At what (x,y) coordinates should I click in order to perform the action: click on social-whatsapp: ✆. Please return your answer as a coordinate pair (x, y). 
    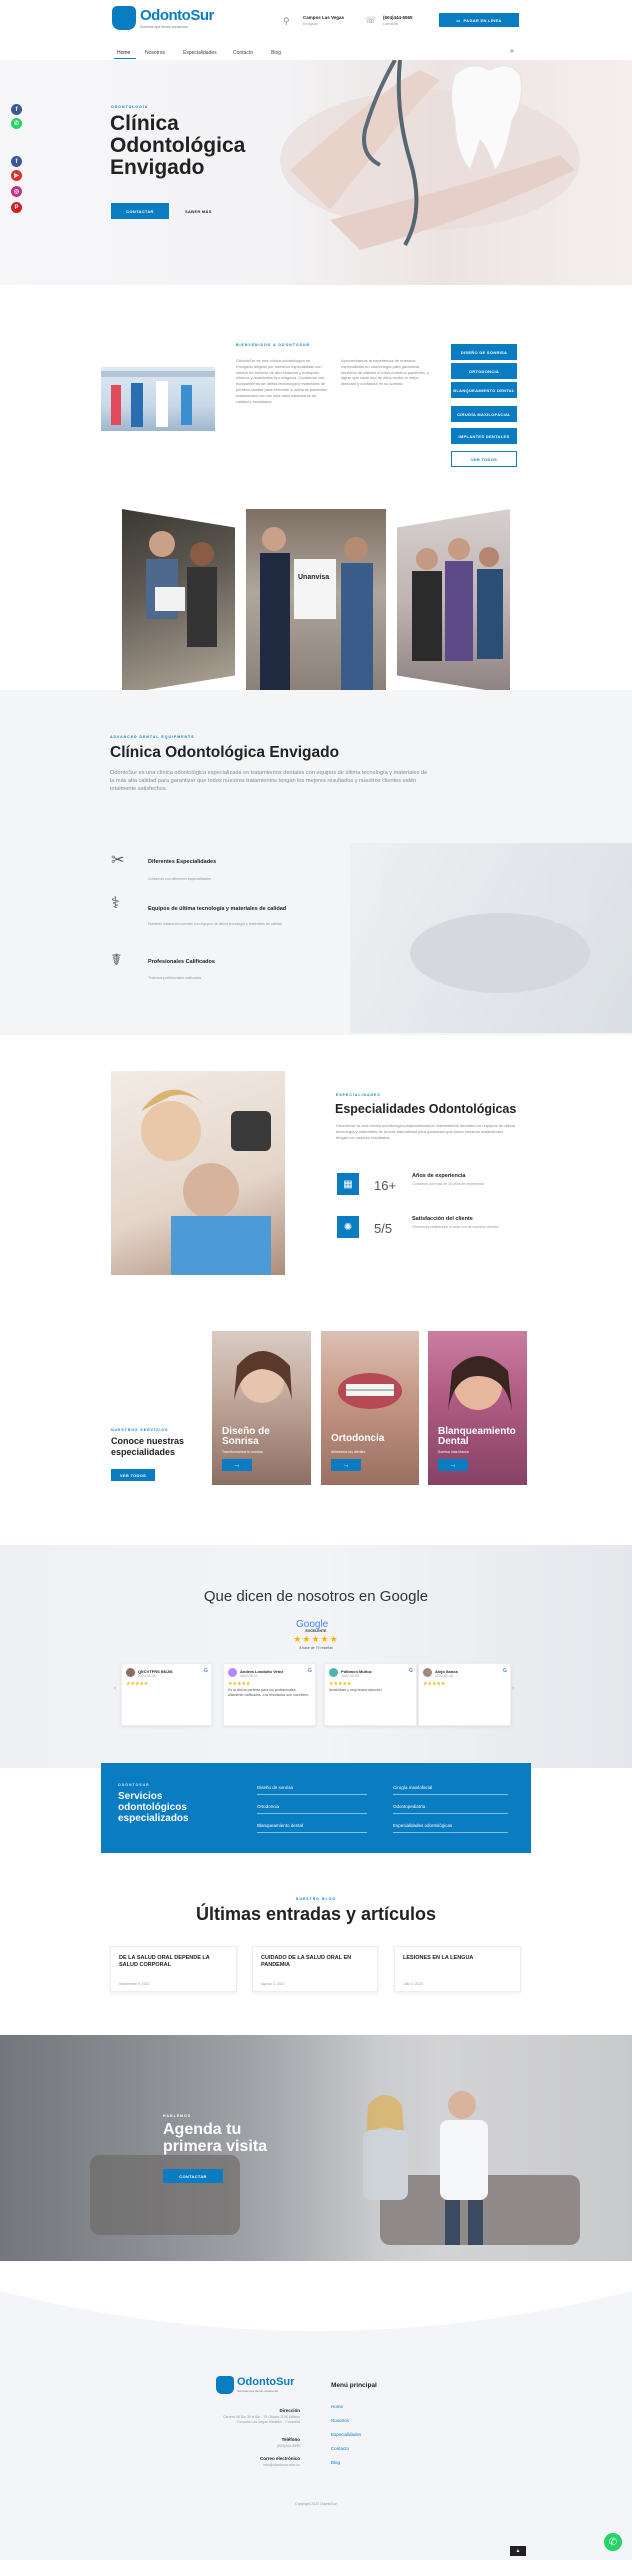
    Looking at the image, I should click on (16, 123).